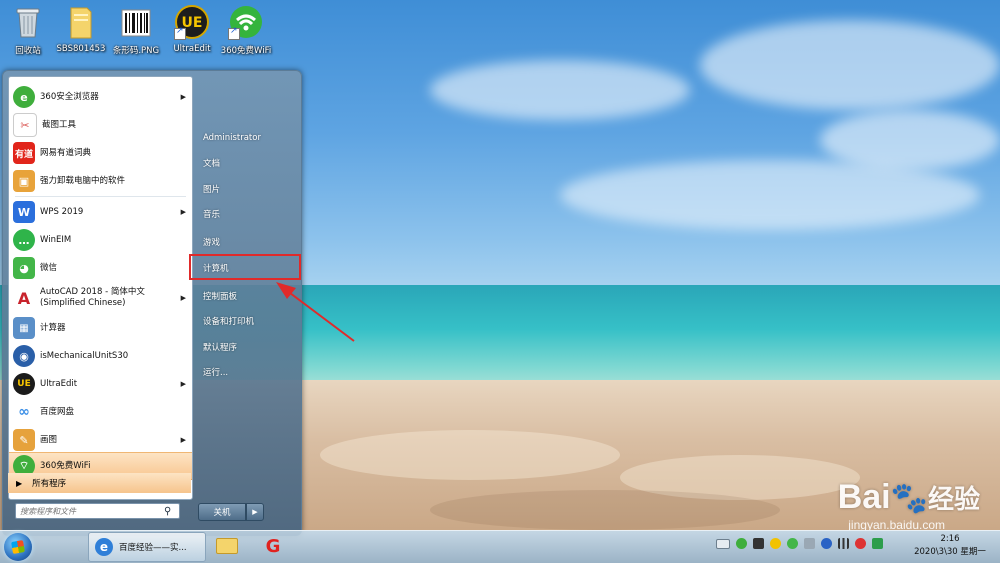 This screenshot has width=1000, height=563. I want to click on red-g-icon: G, so click(273, 546).